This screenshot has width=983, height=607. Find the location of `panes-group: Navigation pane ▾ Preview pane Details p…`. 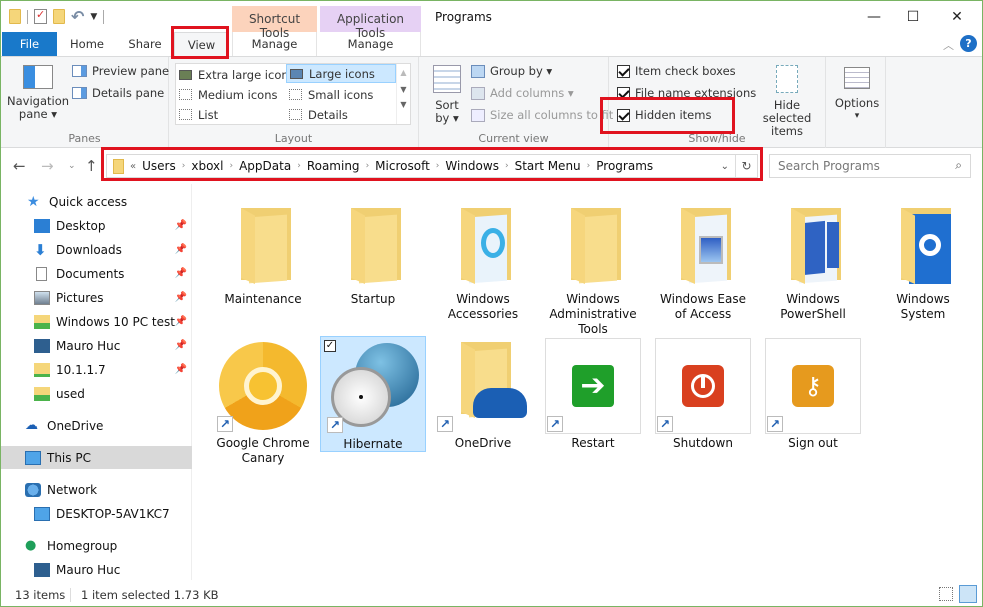

panes-group: Navigation pane ▾ Preview pane Details p… is located at coordinates (85, 102).